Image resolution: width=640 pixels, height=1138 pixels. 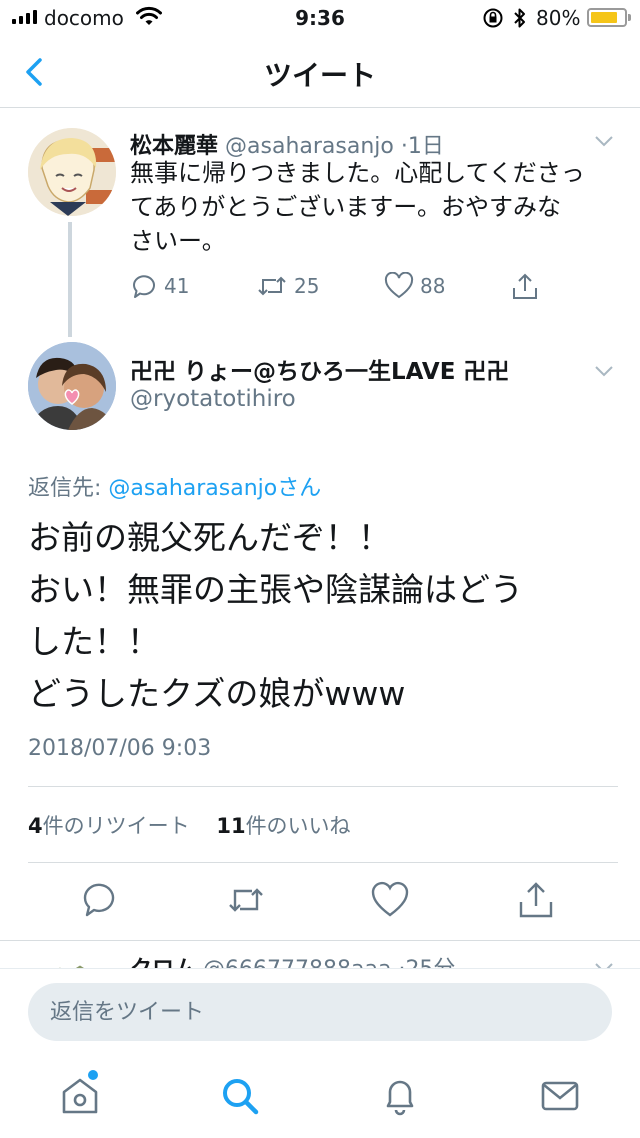 I want to click on page-title: ツイート, so click(x=319, y=75).